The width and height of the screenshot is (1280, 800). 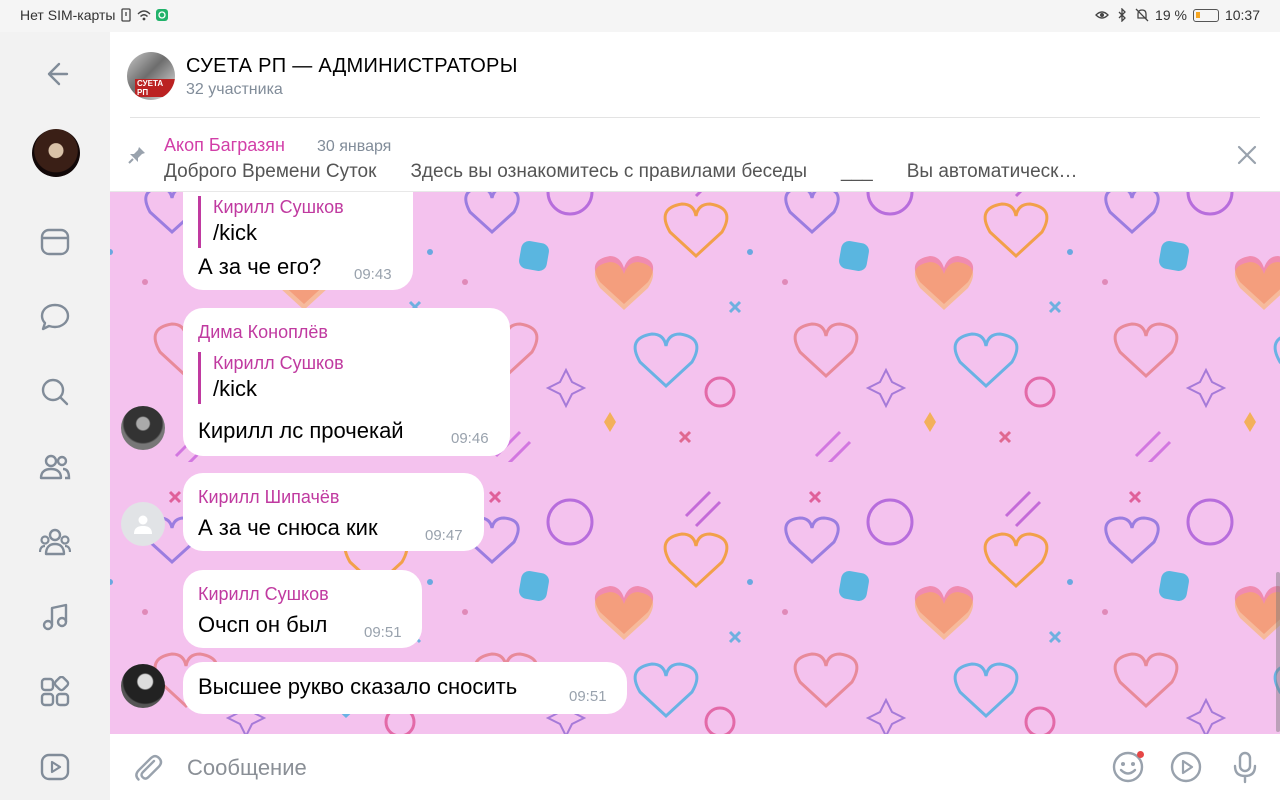 I want to click on composer, so click(x=695, y=767).